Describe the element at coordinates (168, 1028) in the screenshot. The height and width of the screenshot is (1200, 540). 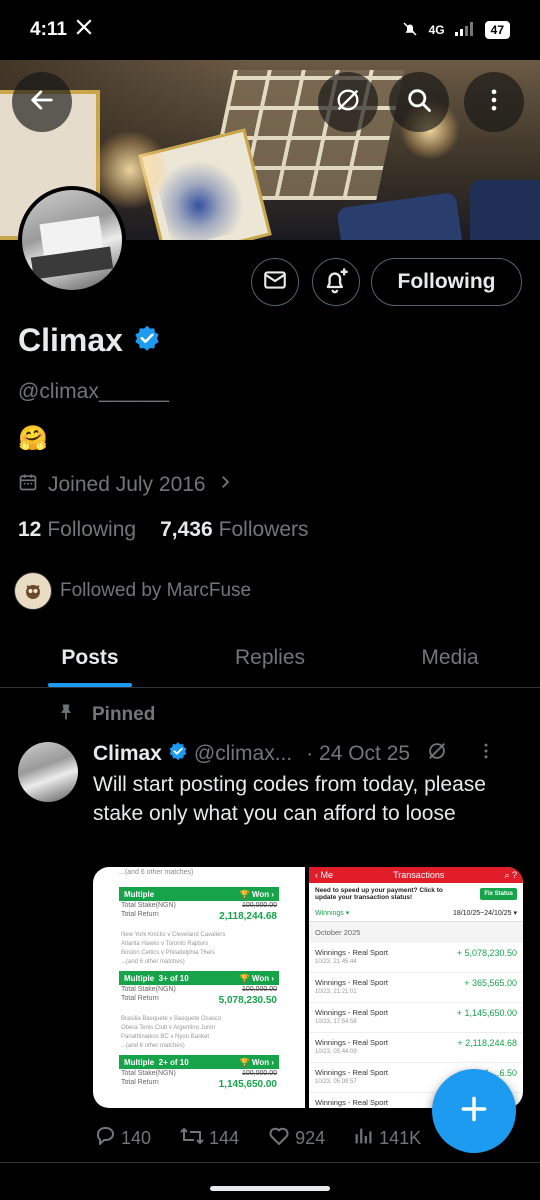
I see `slip-match: Obera Tenis Club v Argentino Junin` at that location.